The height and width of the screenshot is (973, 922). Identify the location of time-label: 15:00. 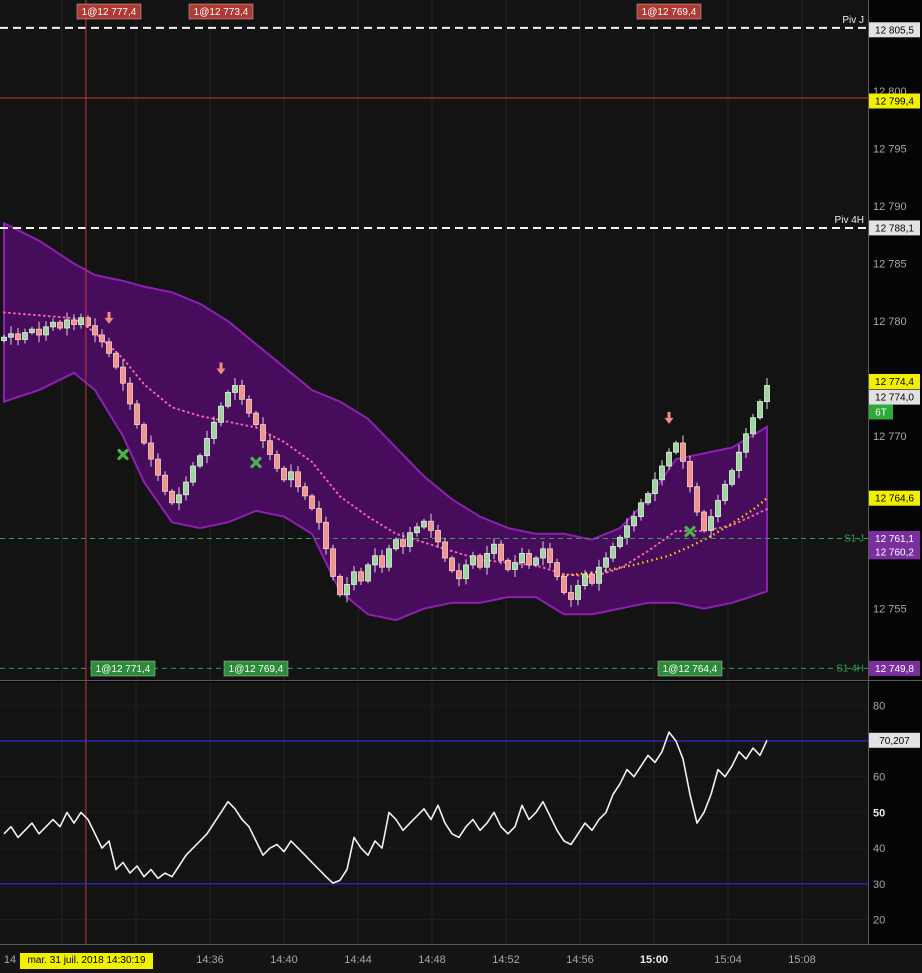
(654, 960).